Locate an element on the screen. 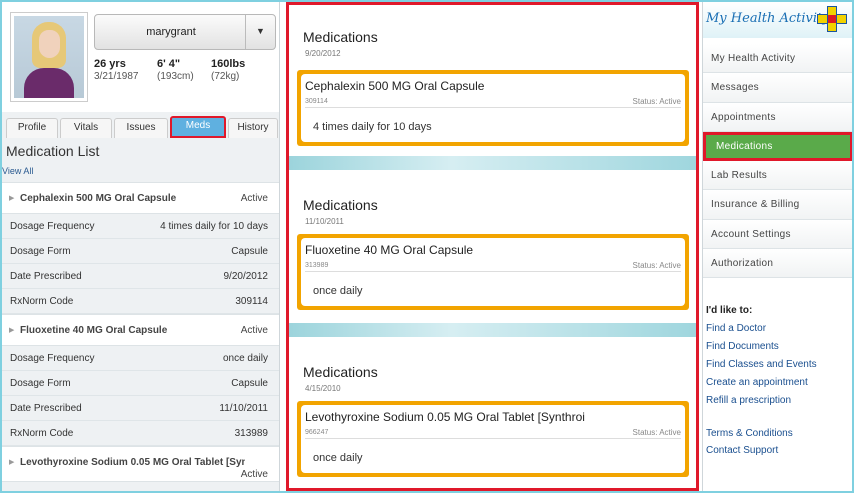 This screenshot has height=493, width=854. field-value: 4 times daily for 10 days is located at coordinates (214, 226).